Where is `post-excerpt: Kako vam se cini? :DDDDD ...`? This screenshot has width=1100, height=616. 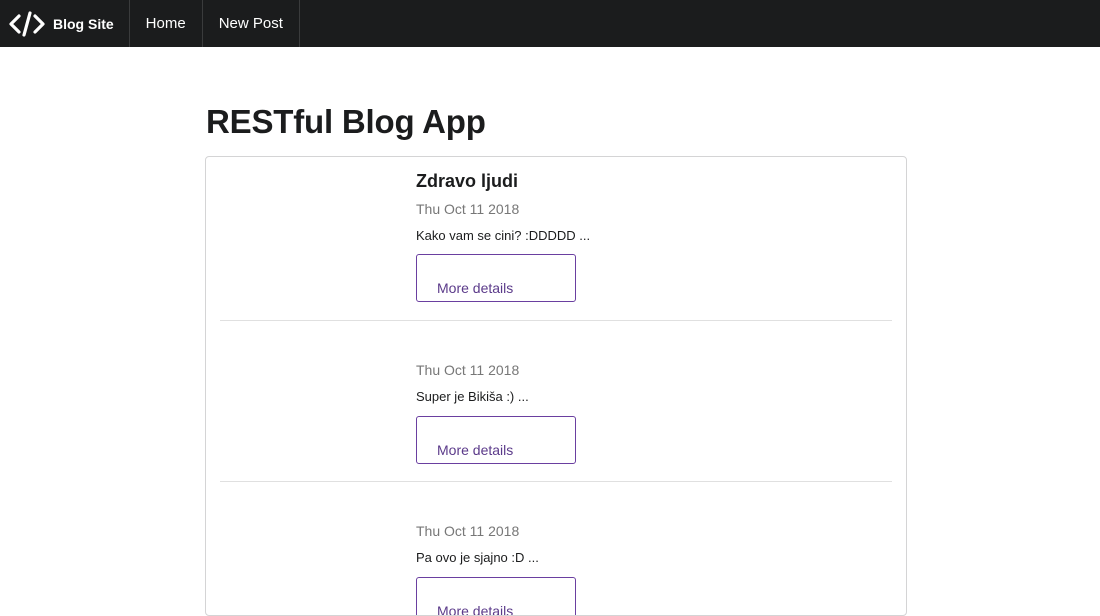 post-excerpt: Kako vam se cini? :DDDDD ... is located at coordinates (503, 235).